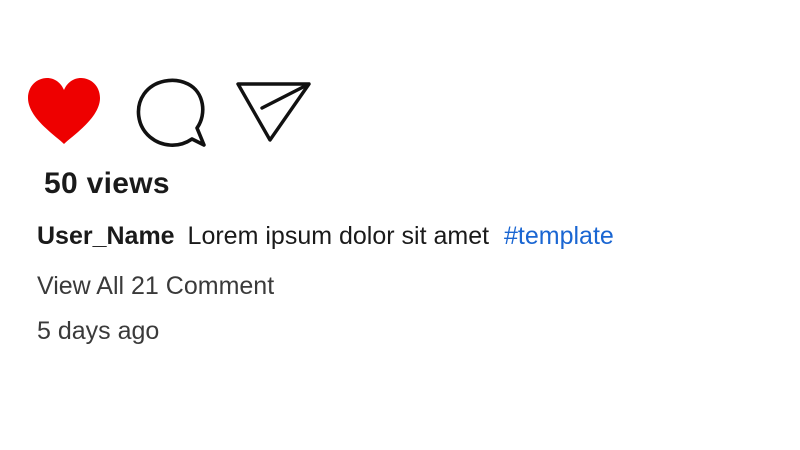  I want to click on view-all-comments-link: View All 21 Comment, so click(155, 286).